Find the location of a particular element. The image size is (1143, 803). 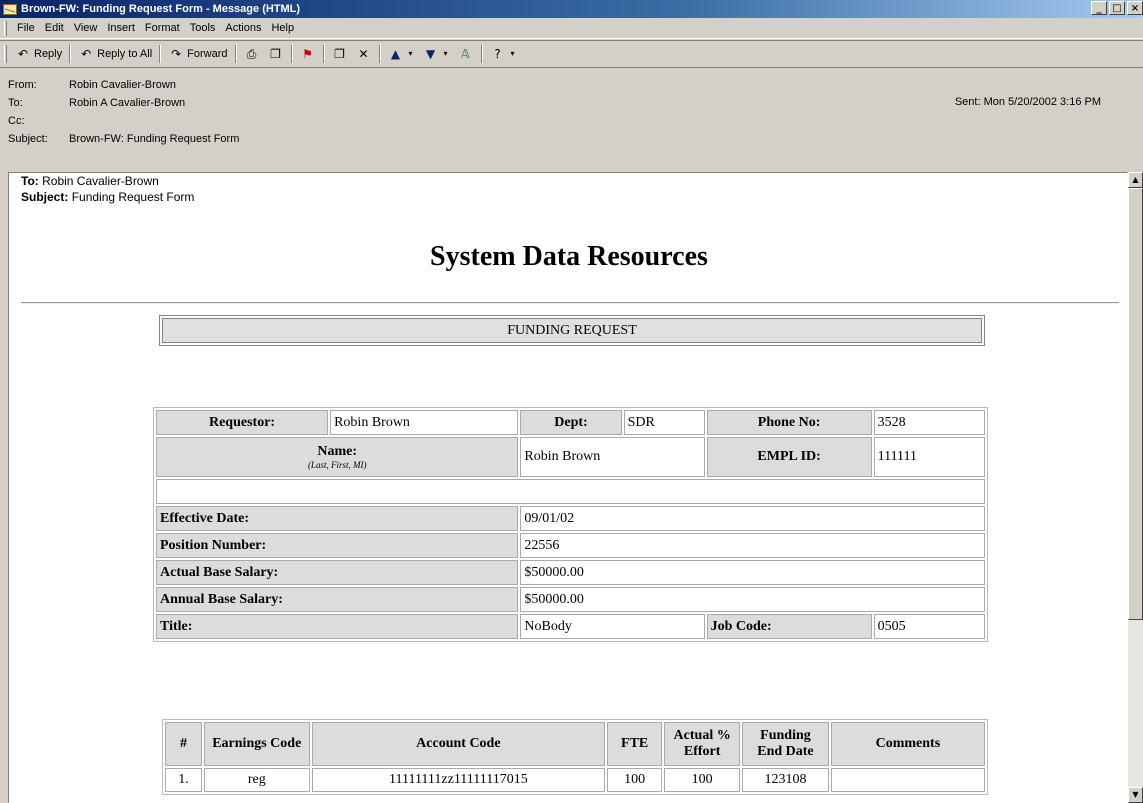

to-value: Robin A Cavalier-Brown is located at coordinates (127, 103).